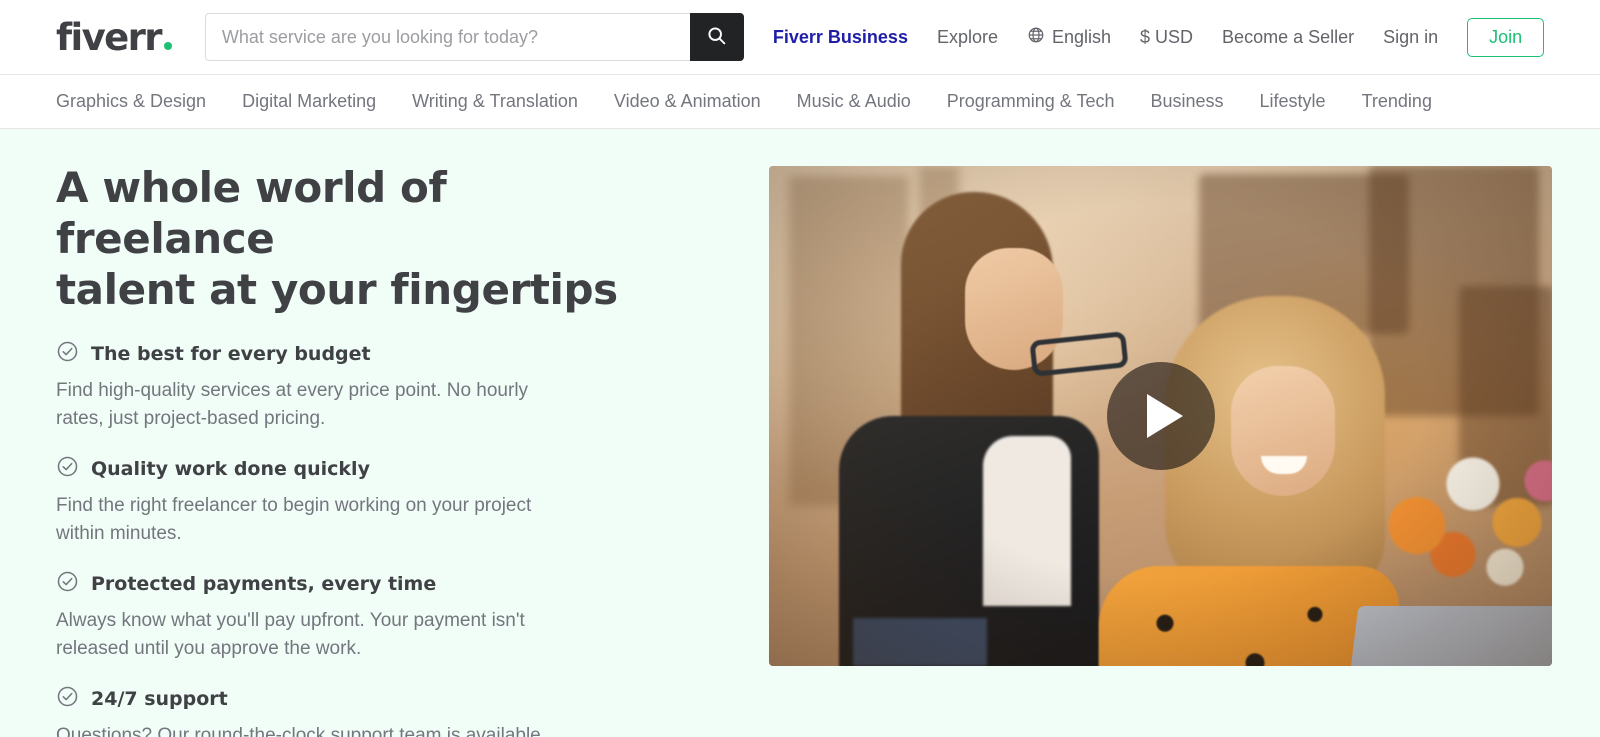  Describe the element at coordinates (854, 101) in the screenshot. I see `category-music-audio: Music & Audio` at that location.